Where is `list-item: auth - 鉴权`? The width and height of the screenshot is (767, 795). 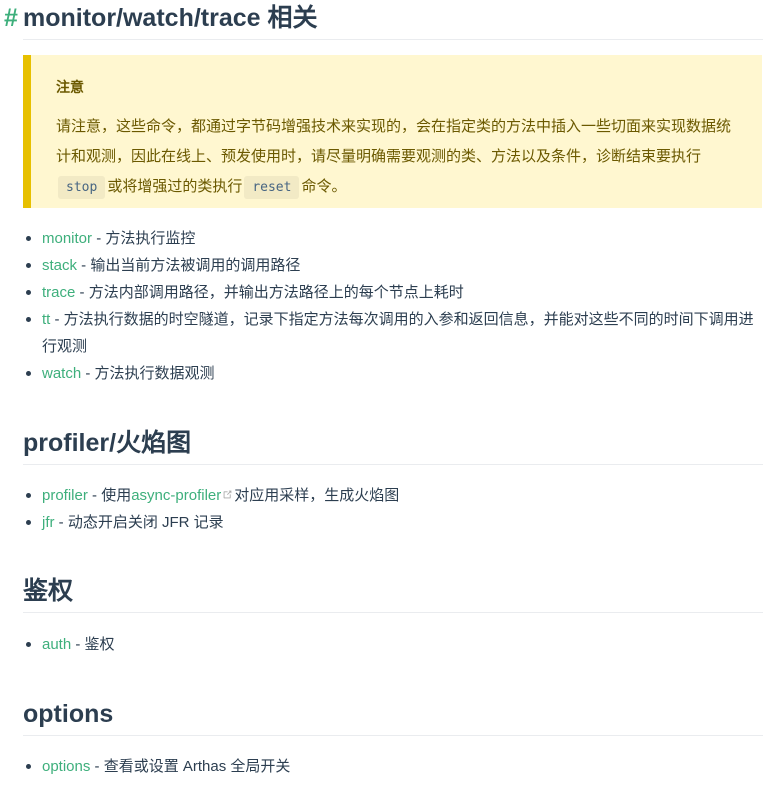 list-item: auth - 鉴权 is located at coordinates (393, 644).